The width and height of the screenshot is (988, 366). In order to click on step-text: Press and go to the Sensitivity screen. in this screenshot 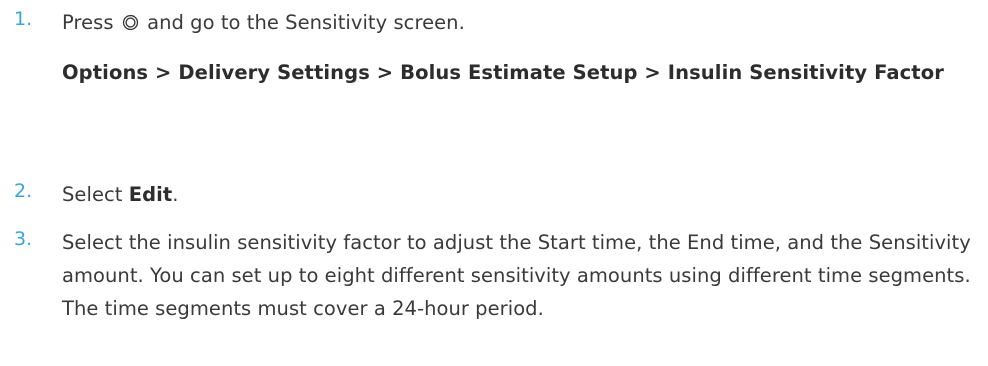, I will do `click(518, 22)`.